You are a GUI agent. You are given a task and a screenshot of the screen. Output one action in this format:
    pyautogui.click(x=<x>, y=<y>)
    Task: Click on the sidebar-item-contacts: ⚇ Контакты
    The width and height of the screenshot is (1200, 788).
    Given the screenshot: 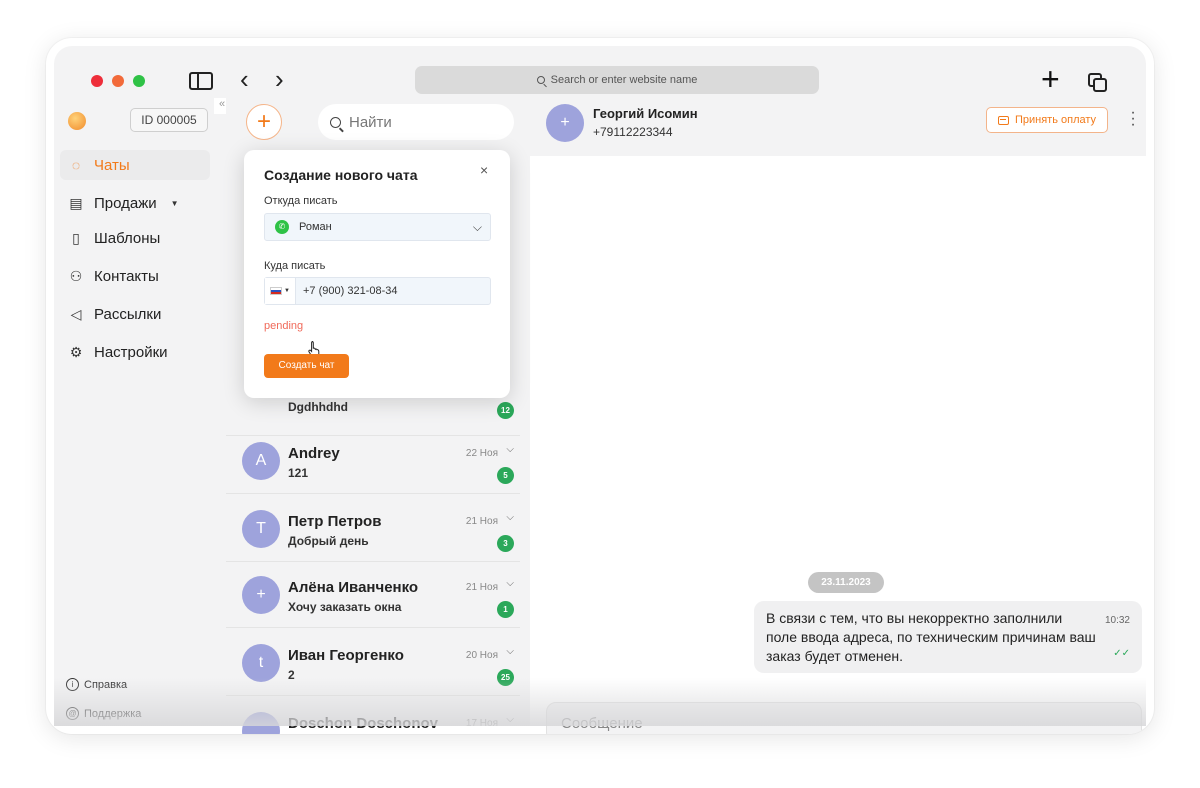 What is the action you would take?
    pyautogui.click(x=135, y=276)
    